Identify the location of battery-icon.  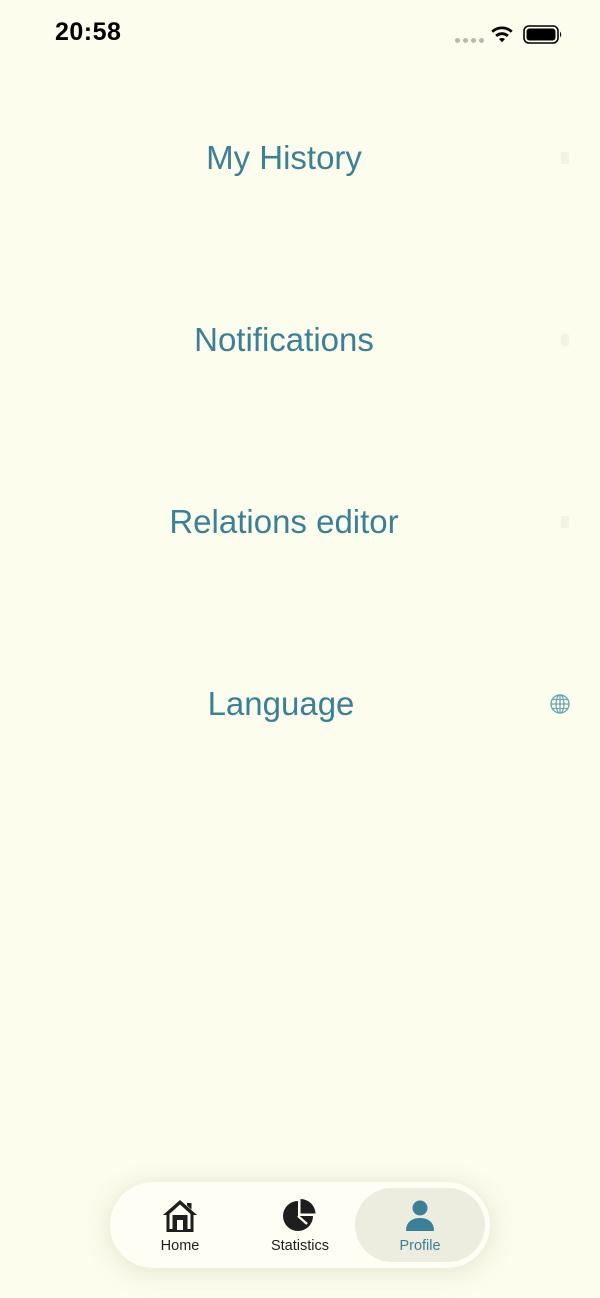
(542, 34).